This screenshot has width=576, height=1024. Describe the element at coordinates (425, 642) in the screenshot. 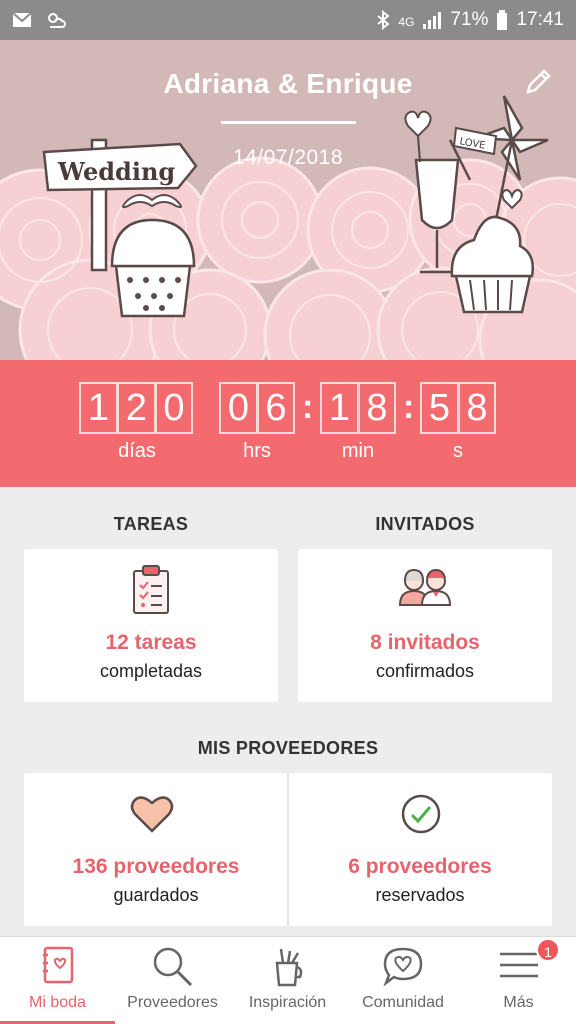

I see `guests-count: 8 invitados` at that location.